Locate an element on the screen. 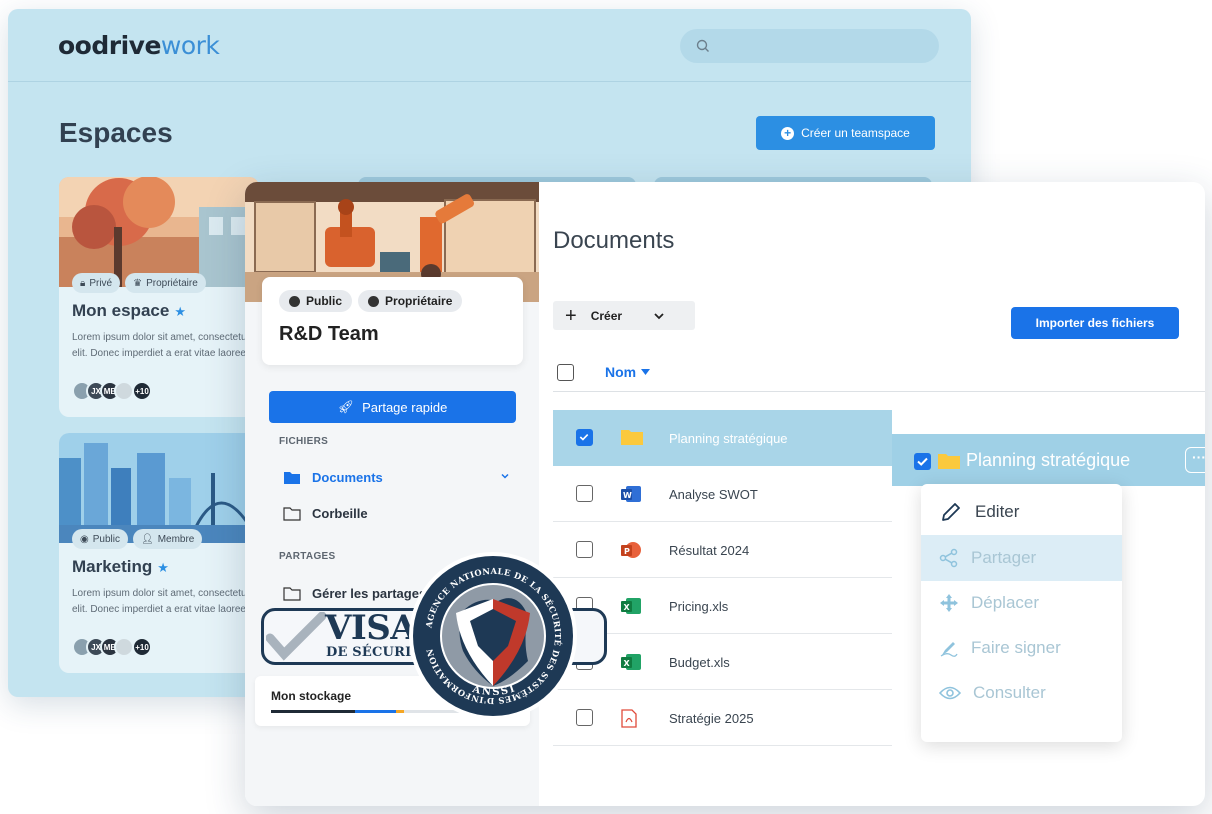  tag-public: ◉ Public is located at coordinates (100, 539).